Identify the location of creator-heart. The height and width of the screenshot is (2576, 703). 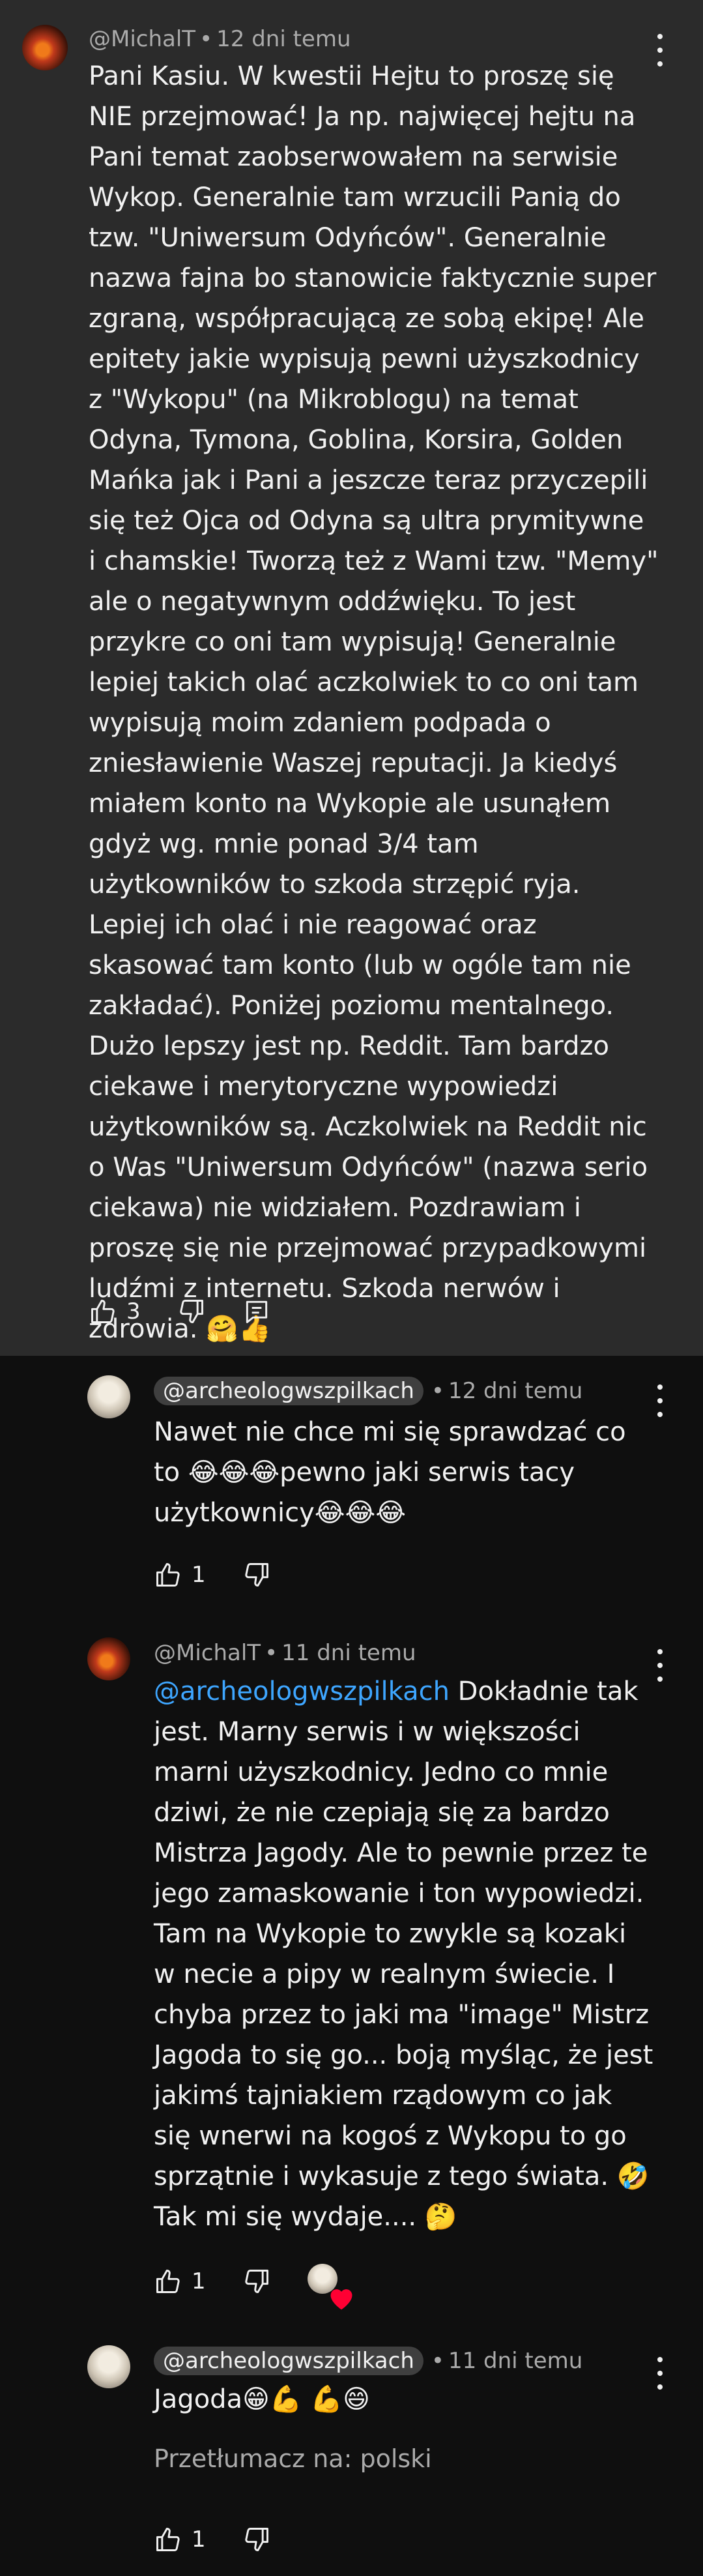
(330, 2287).